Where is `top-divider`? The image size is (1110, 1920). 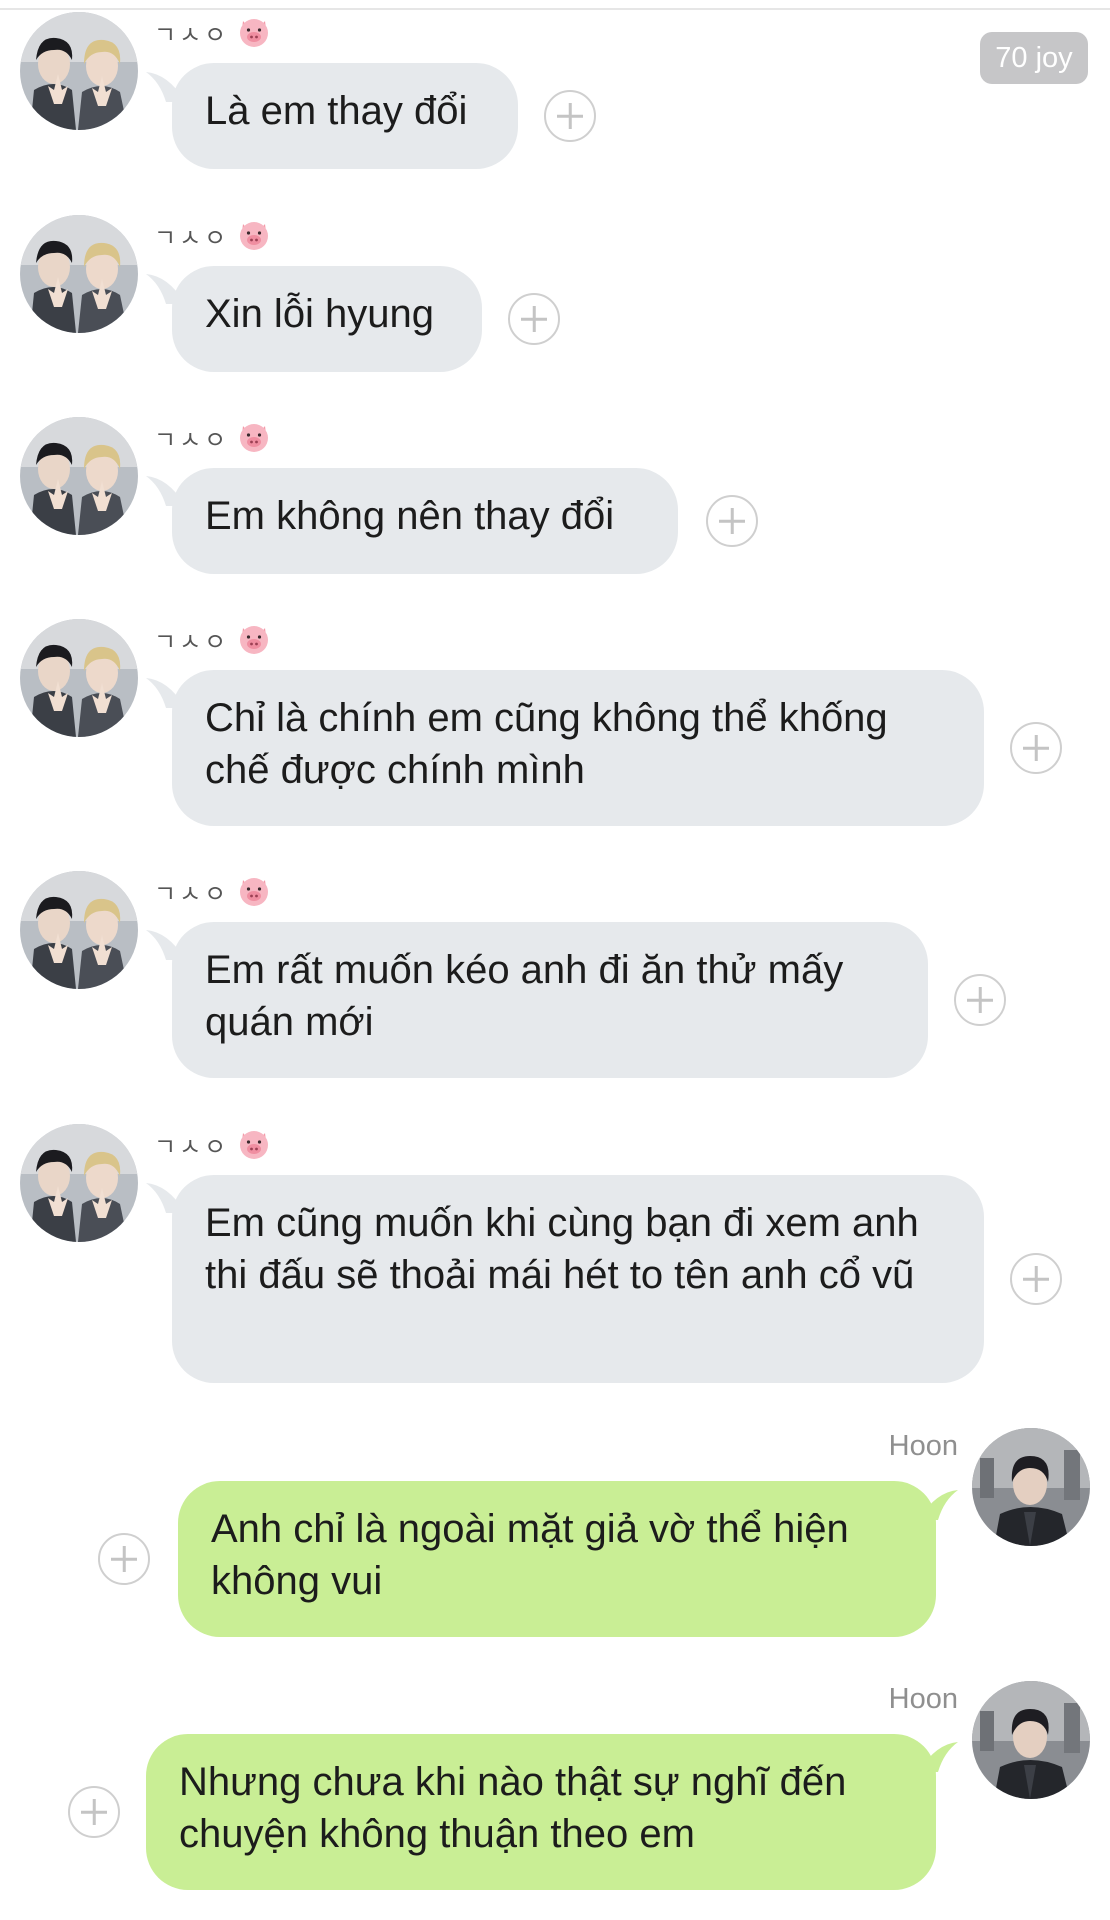
top-divider is located at coordinates (555, 9).